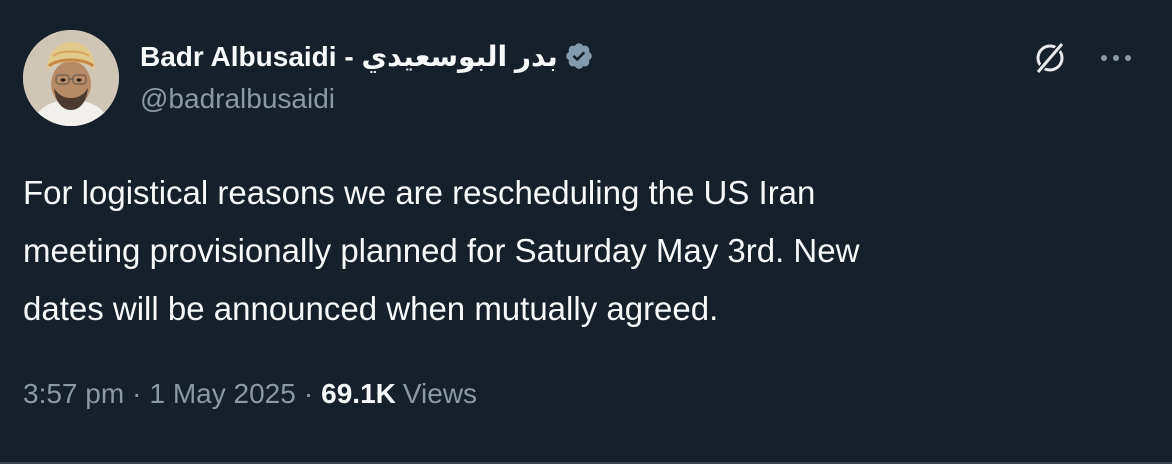 The width and height of the screenshot is (1172, 464). Describe the element at coordinates (349, 56) in the screenshot. I see `author-display-name: Badr Albusaidi - بدر البوسعيدي` at that location.